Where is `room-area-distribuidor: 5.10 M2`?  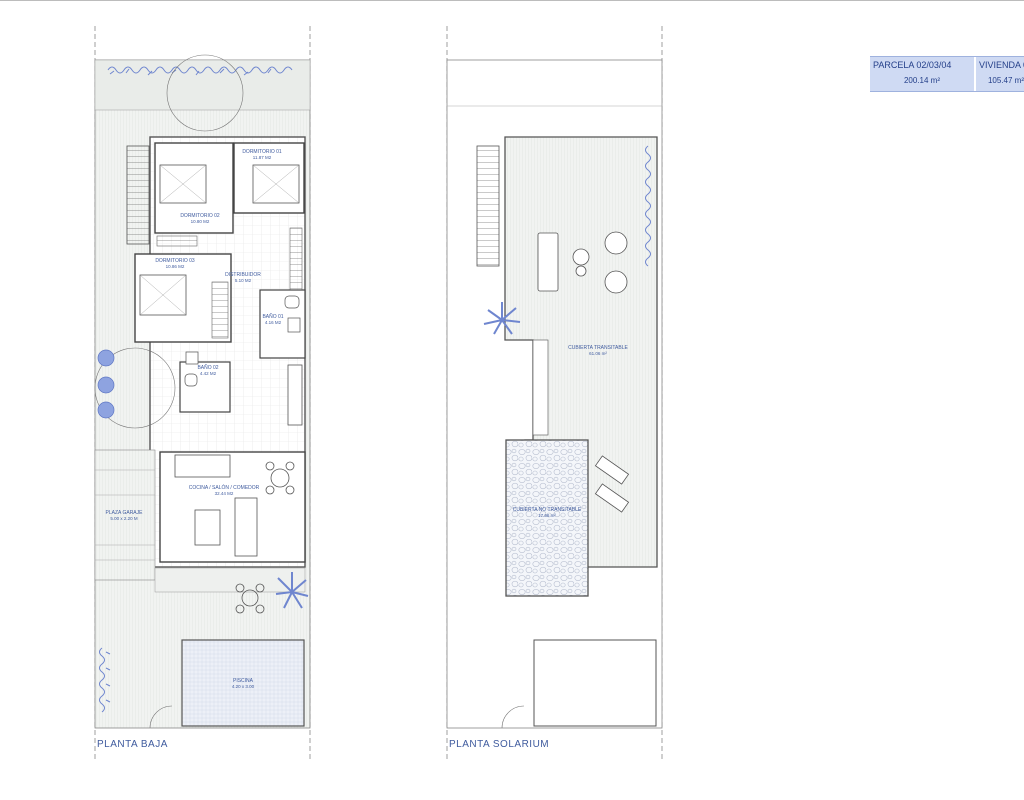
room-area-distribuidor: 5.10 M2 is located at coordinates (243, 280).